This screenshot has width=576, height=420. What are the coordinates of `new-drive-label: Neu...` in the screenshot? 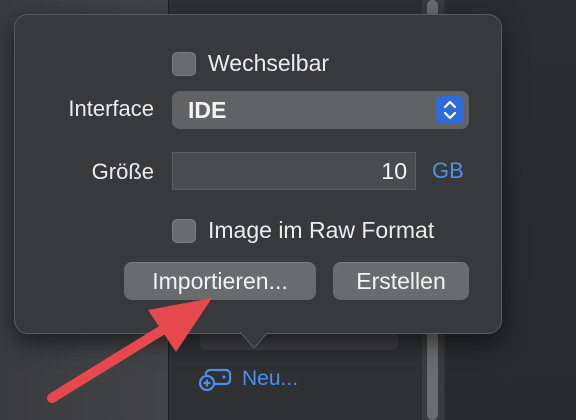 It's located at (270, 378).